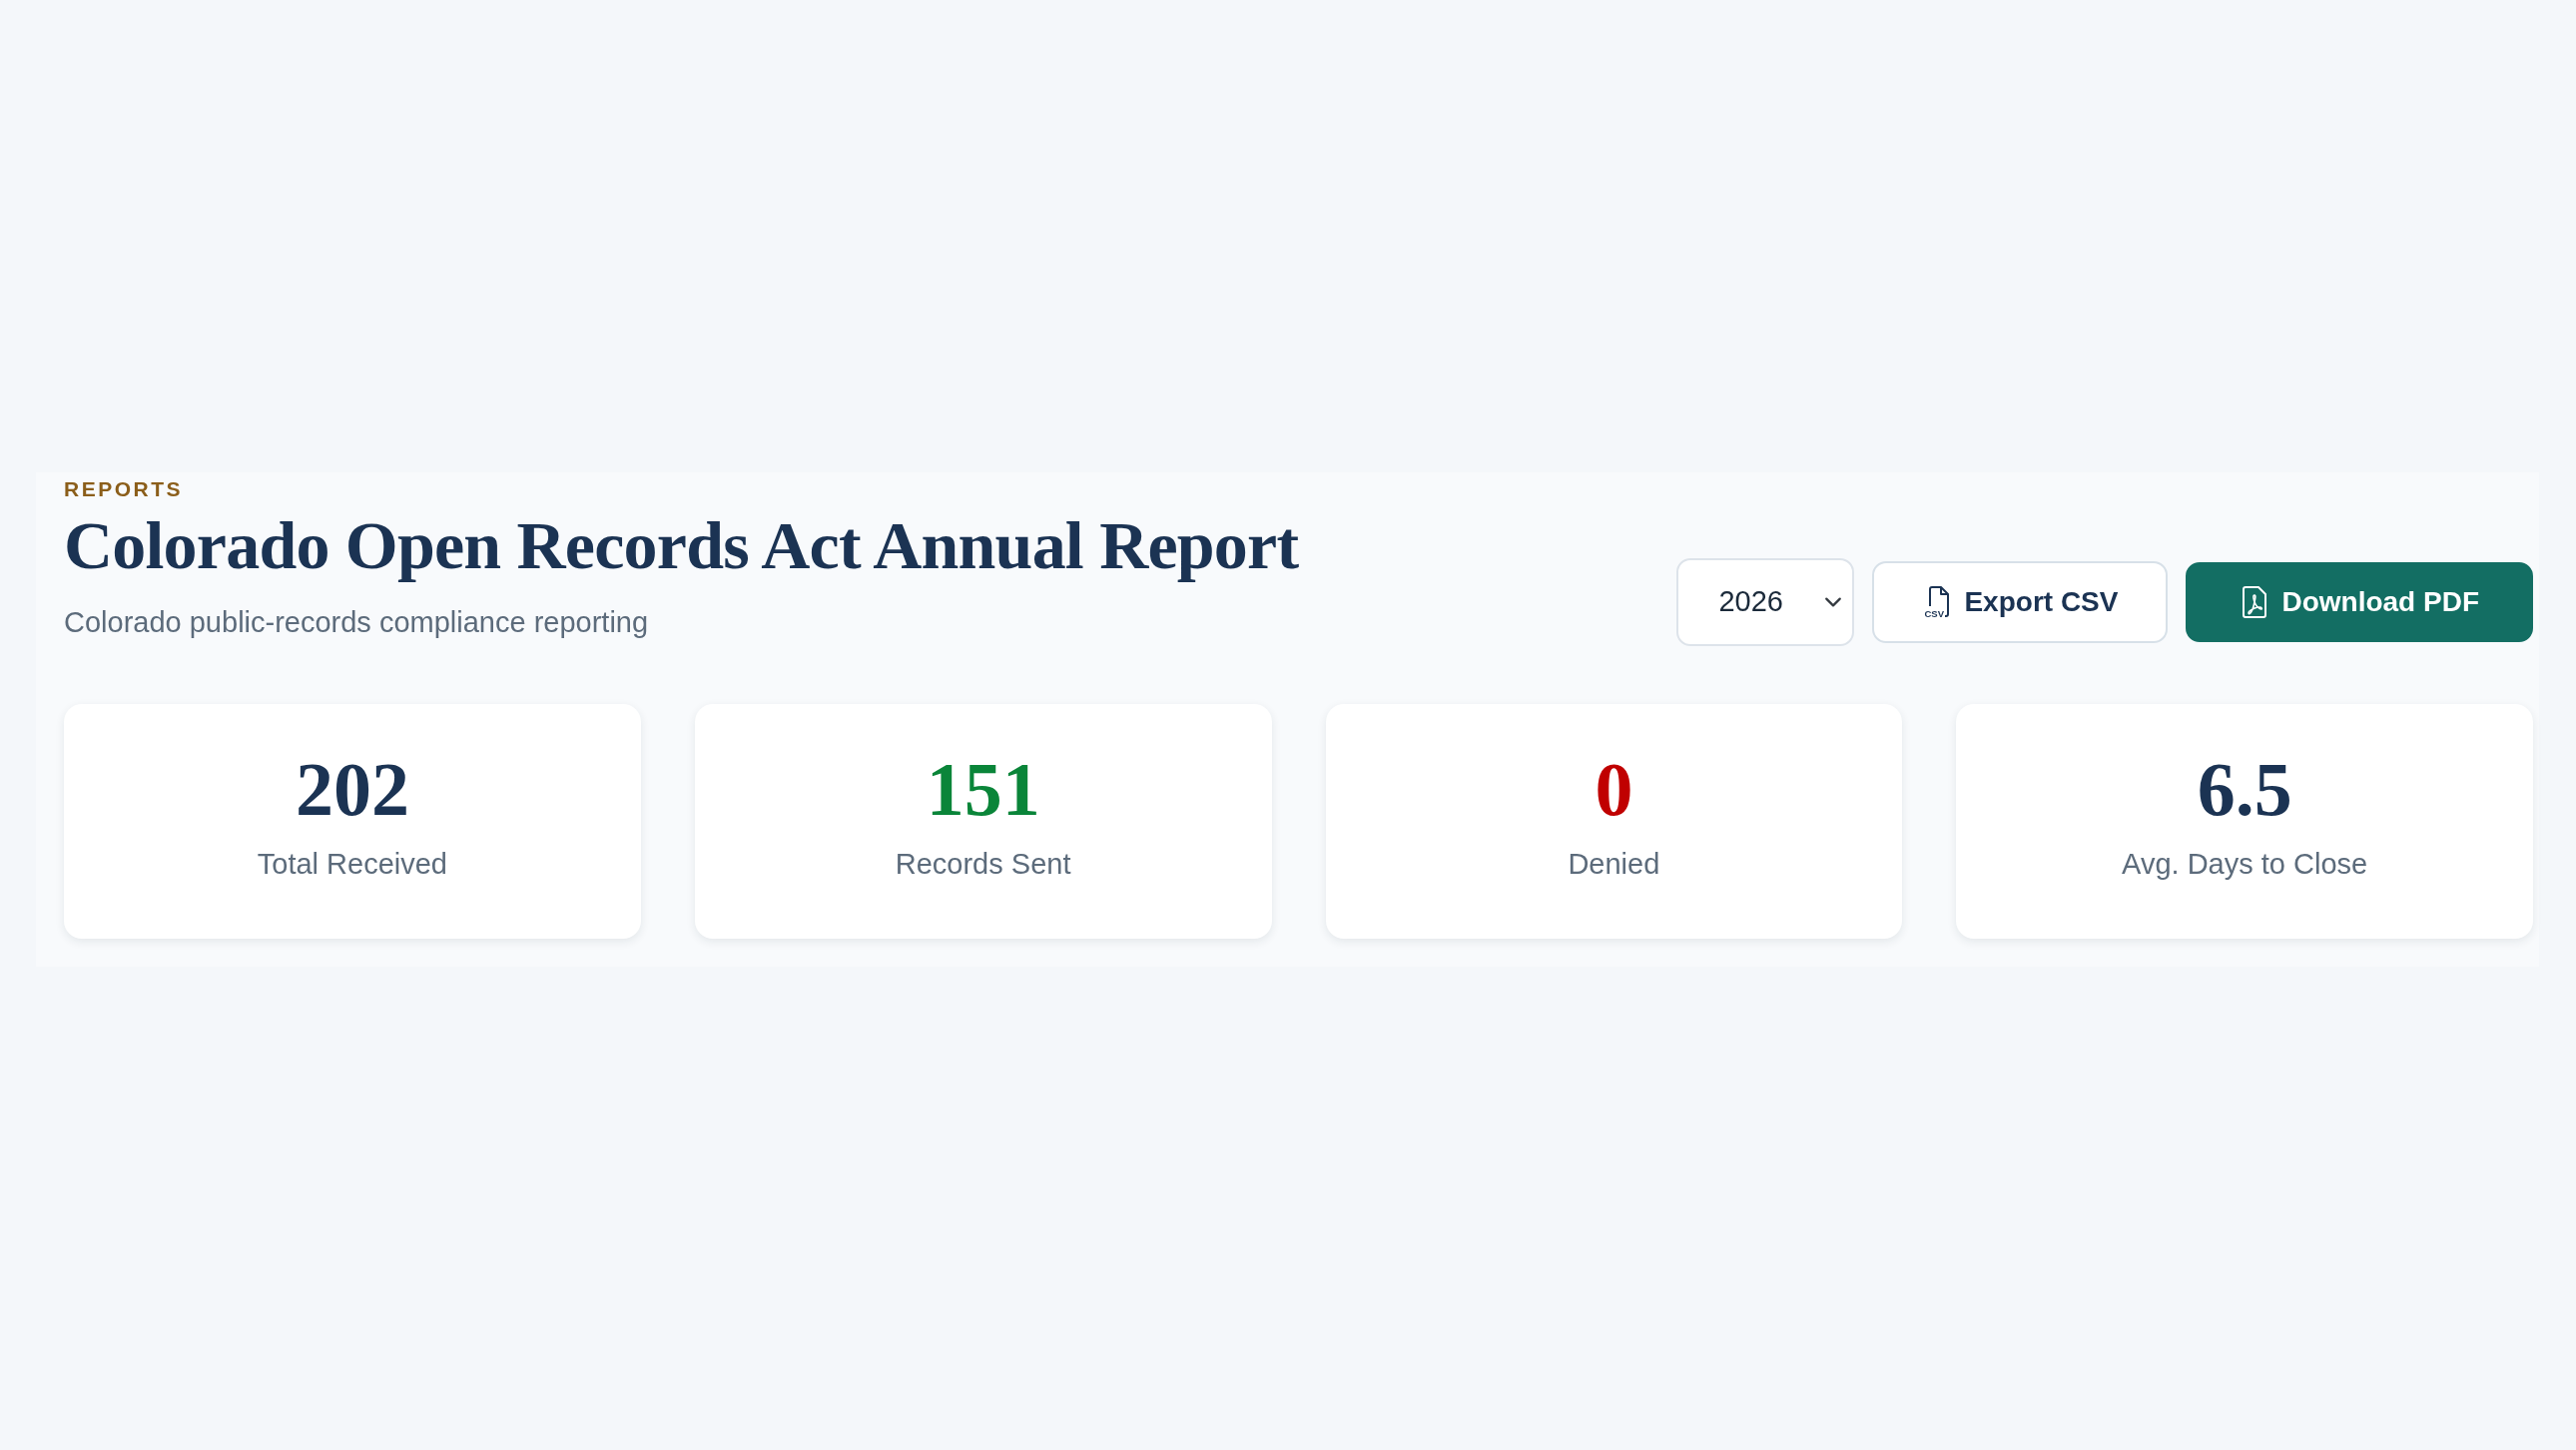  I want to click on stat-value: 202, so click(352, 789).